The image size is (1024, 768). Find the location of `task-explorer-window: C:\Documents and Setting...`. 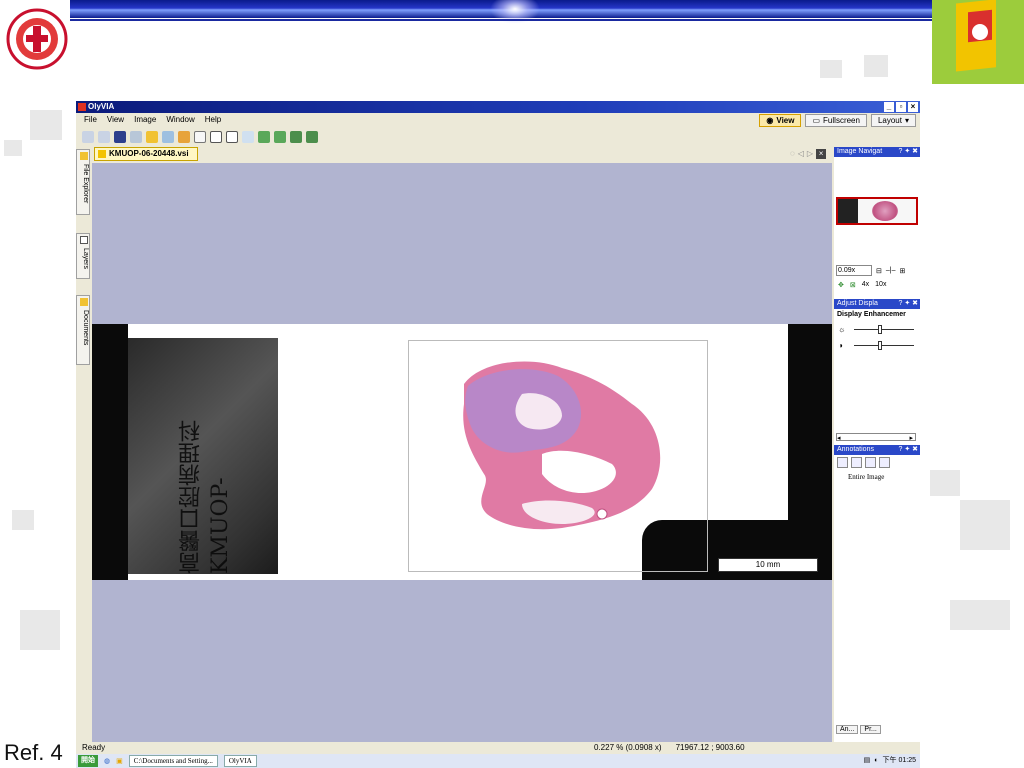

task-explorer-window: C:\Documents and Setting... is located at coordinates (173, 761).